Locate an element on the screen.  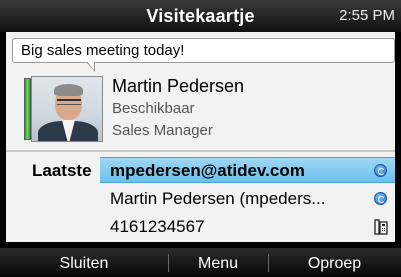
detail-row-value: mpedersen@atidev.com is located at coordinates (207, 170).